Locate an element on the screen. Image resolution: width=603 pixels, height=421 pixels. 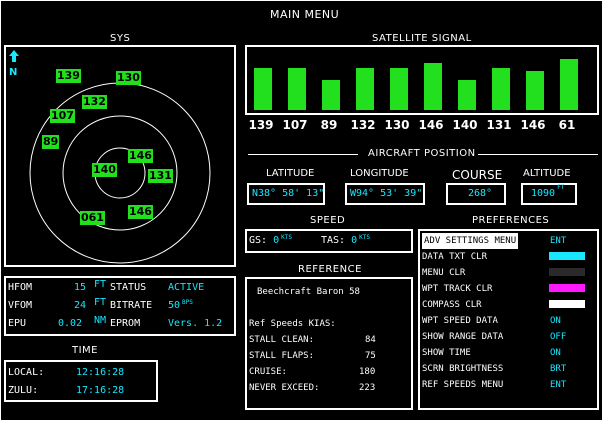
signal-bar-label: 61 is located at coordinates (567, 125).